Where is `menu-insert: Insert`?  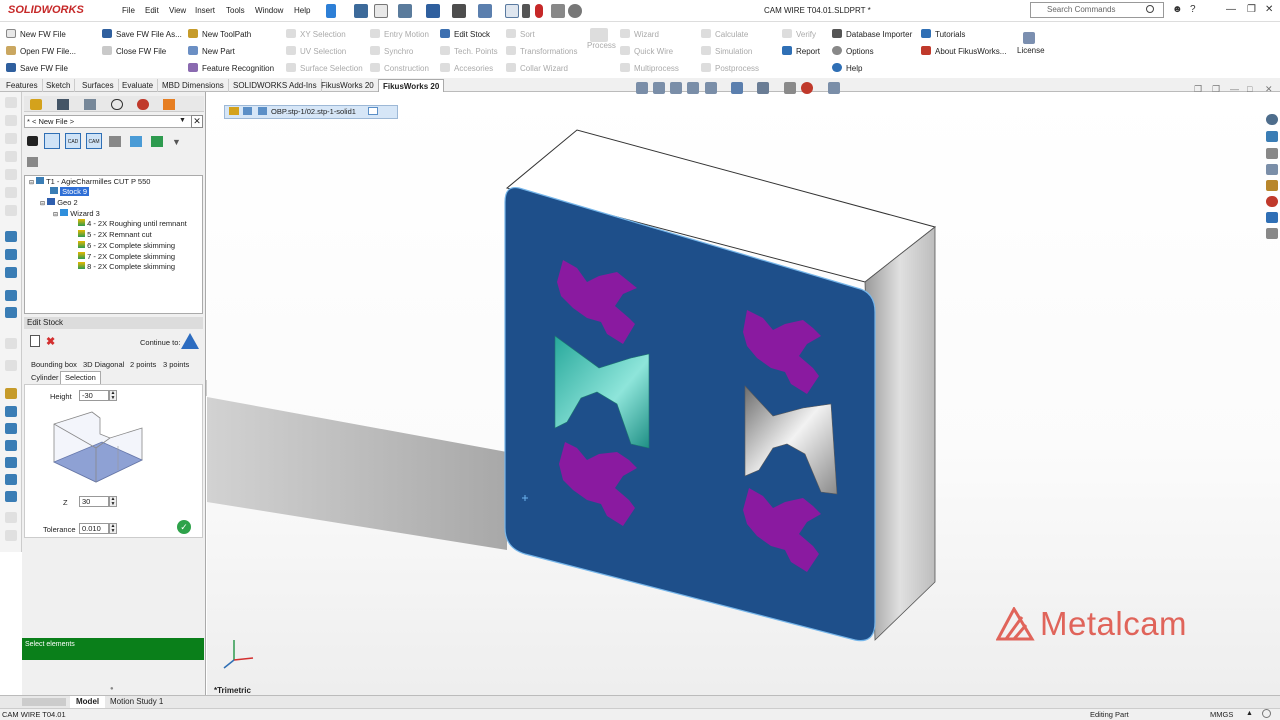 menu-insert: Insert is located at coordinates (205, 10).